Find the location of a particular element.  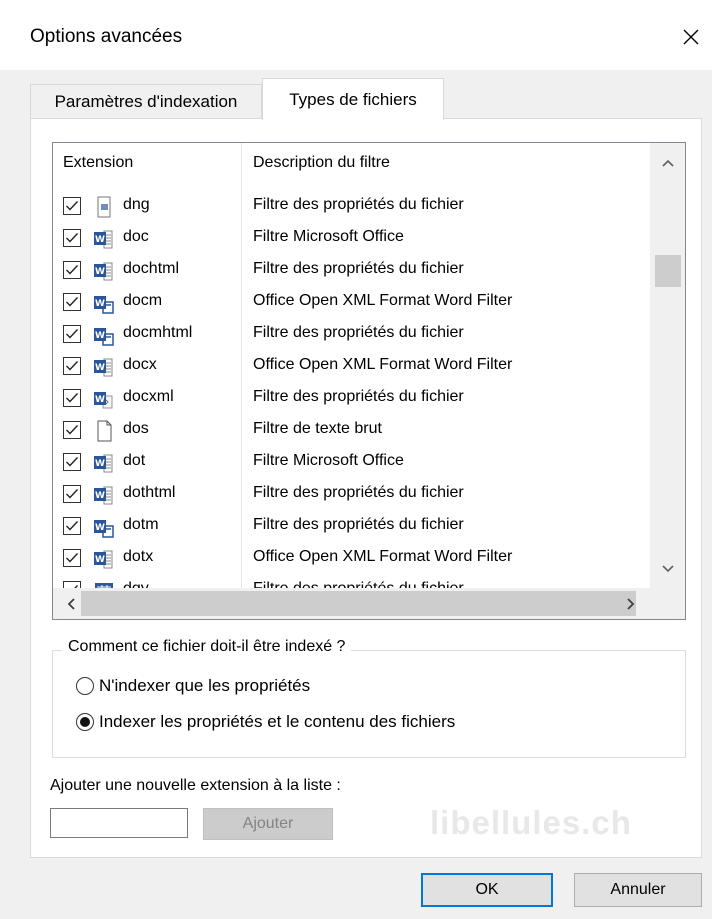

horizontal-scroll-thumb is located at coordinates (358, 603).